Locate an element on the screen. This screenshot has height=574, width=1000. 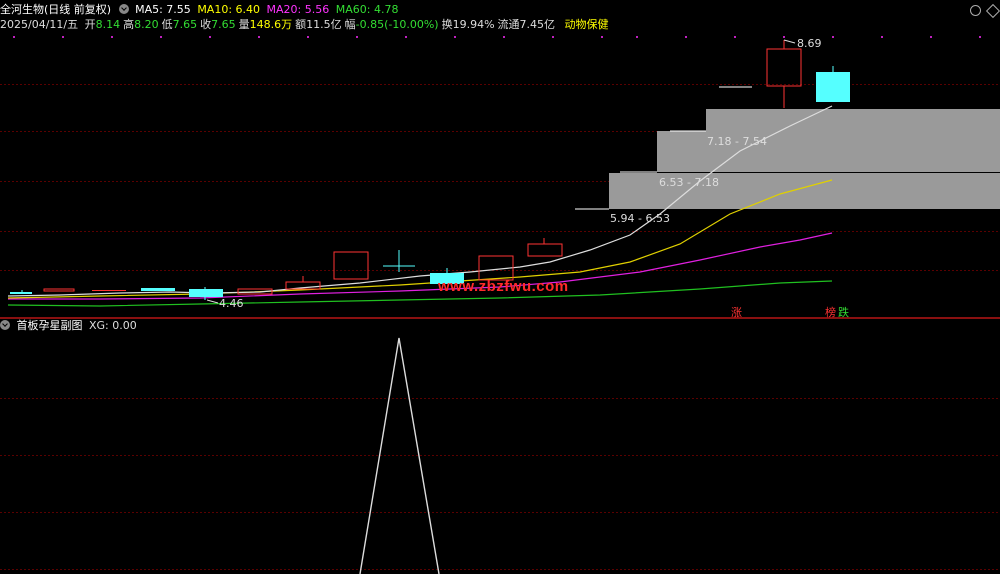
rank-marker: 榜 is located at coordinates (830, 312).